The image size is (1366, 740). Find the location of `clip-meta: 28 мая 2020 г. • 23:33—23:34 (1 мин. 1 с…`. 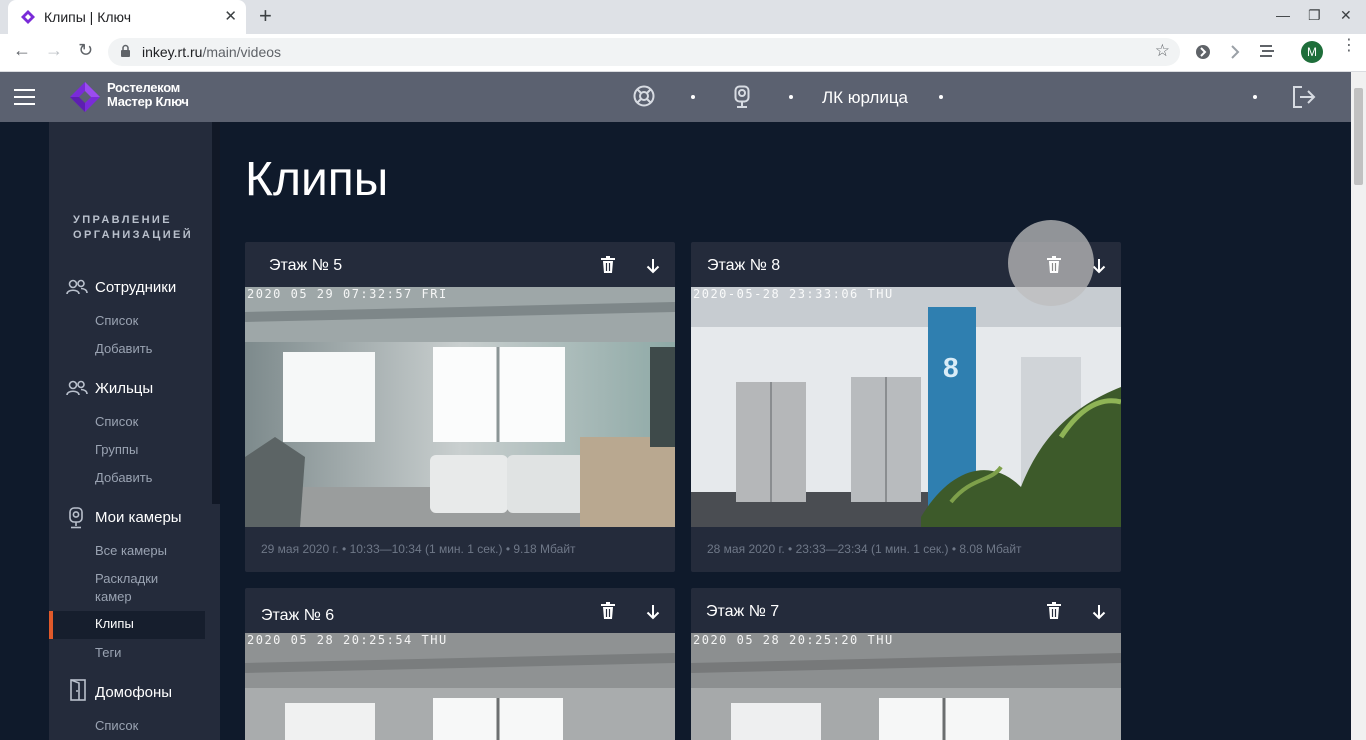

clip-meta: 28 мая 2020 г. • 23:33—23:34 (1 мин. 1 с… is located at coordinates (864, 549).